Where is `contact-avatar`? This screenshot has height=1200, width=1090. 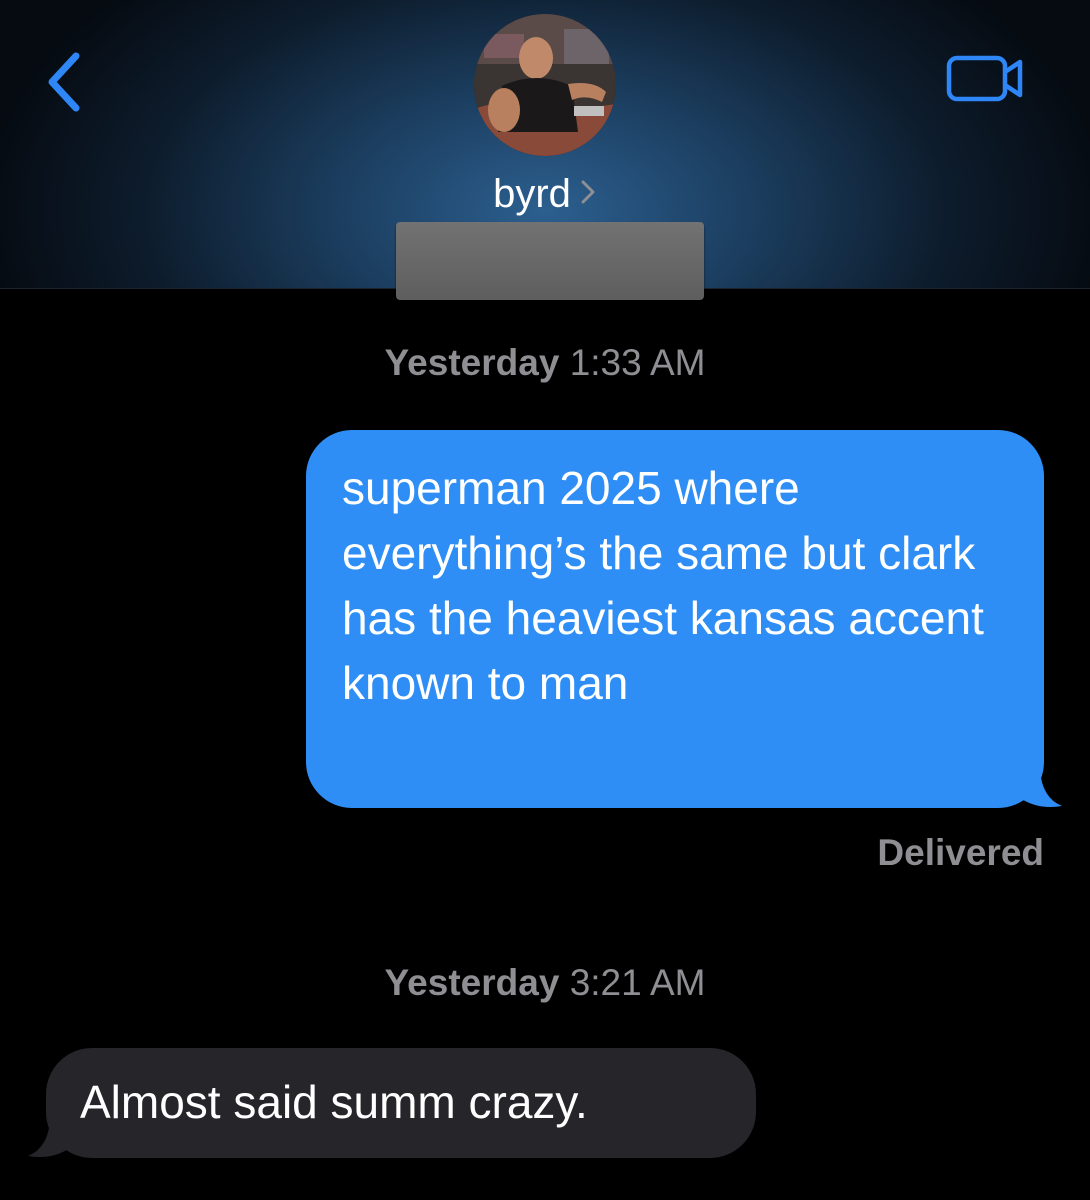
contact-avatar is located at coordinates (545, 85).